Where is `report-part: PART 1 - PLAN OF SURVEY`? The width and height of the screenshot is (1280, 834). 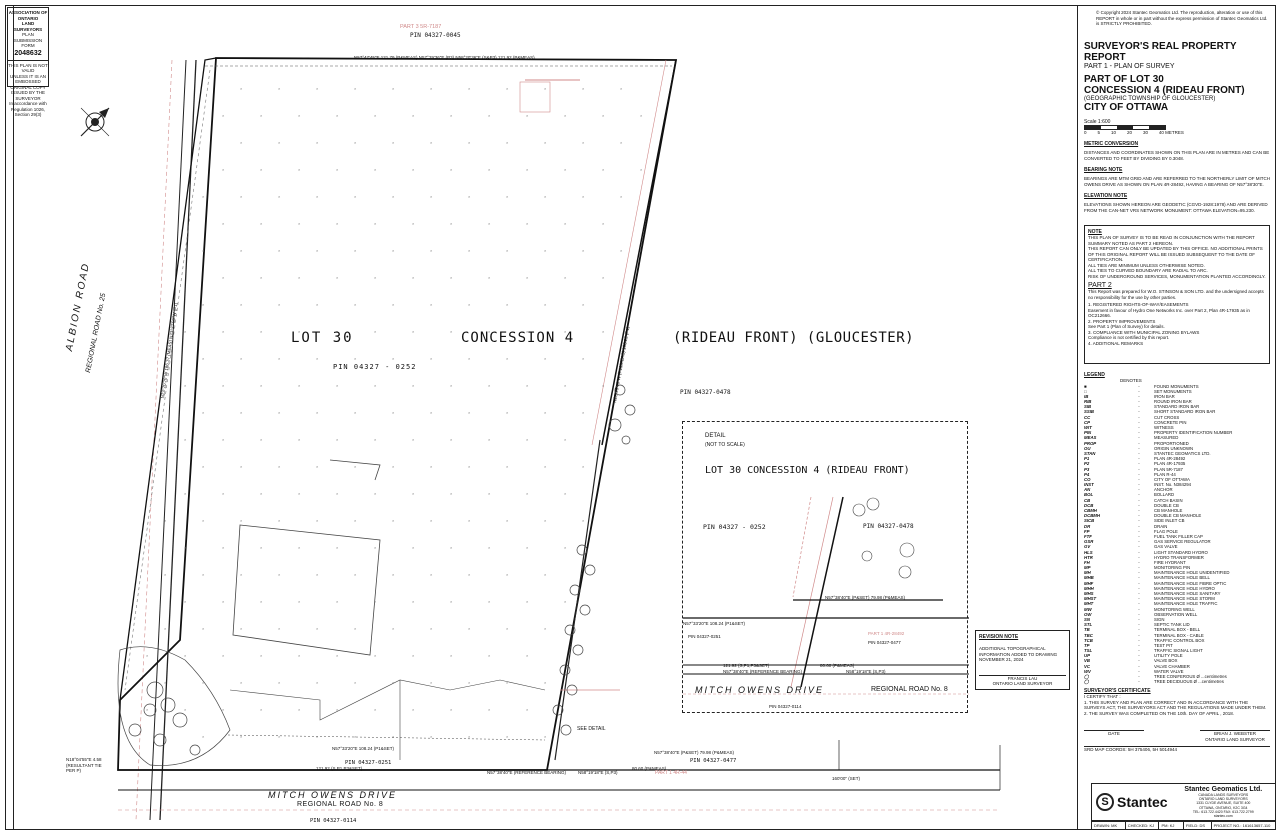
report-part: PART 1 - PLAN OF SURVEY is located at coordinates (1129, 66).